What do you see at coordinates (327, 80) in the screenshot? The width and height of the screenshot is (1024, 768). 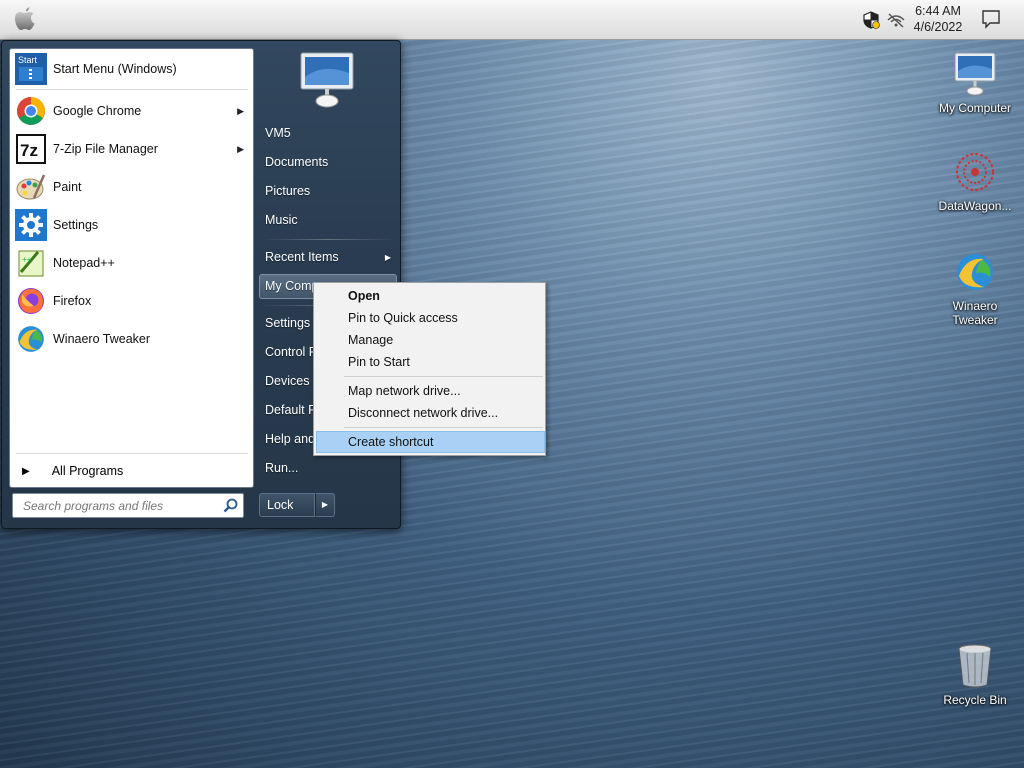 I see `user-picture-monitor-icon` at bounding box center [327, 80].